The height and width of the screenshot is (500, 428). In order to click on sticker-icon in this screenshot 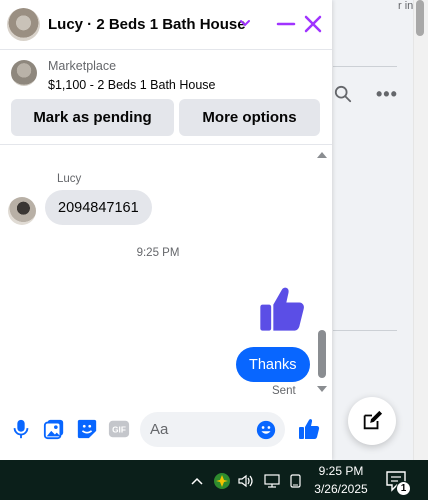, I will do `click(87, 429)`.